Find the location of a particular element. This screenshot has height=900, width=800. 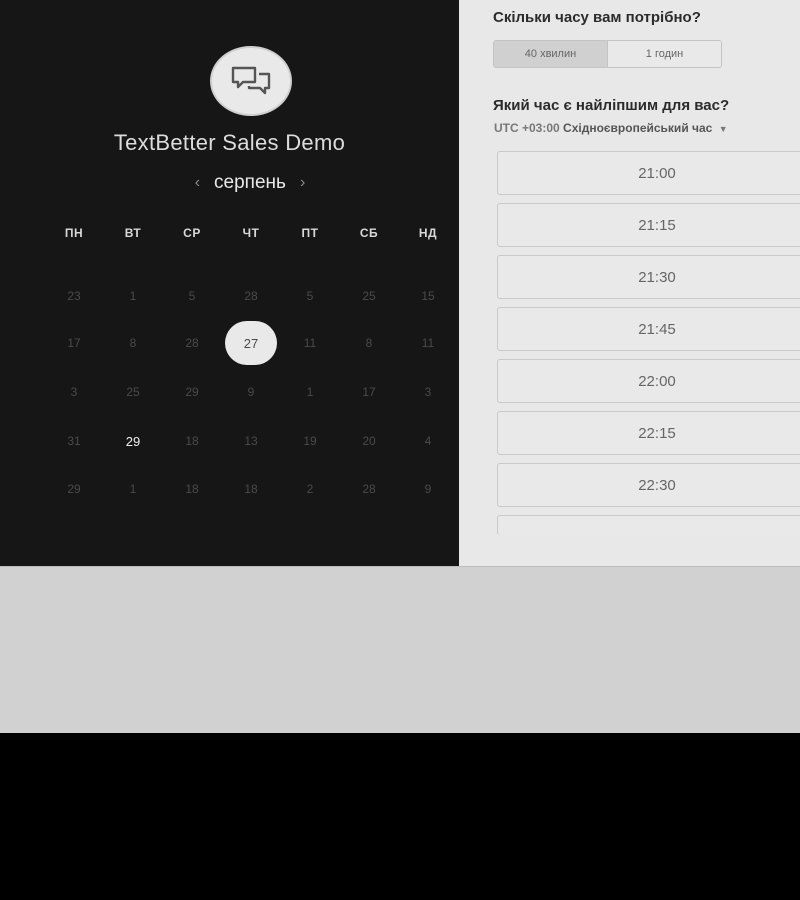

duration-selector: 40 хвилин 1 годин is located at coordinates (607, 54).